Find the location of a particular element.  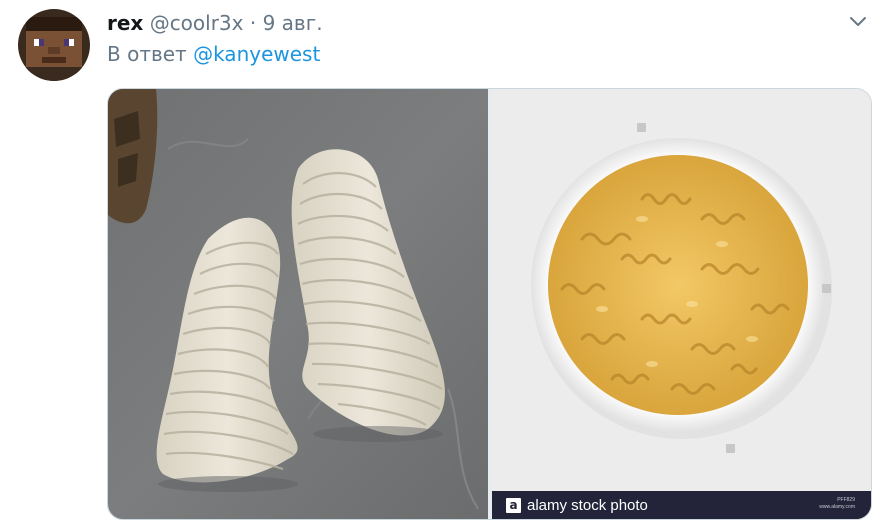

author-handle: @coolr3x is located at coordinates (197, 23).